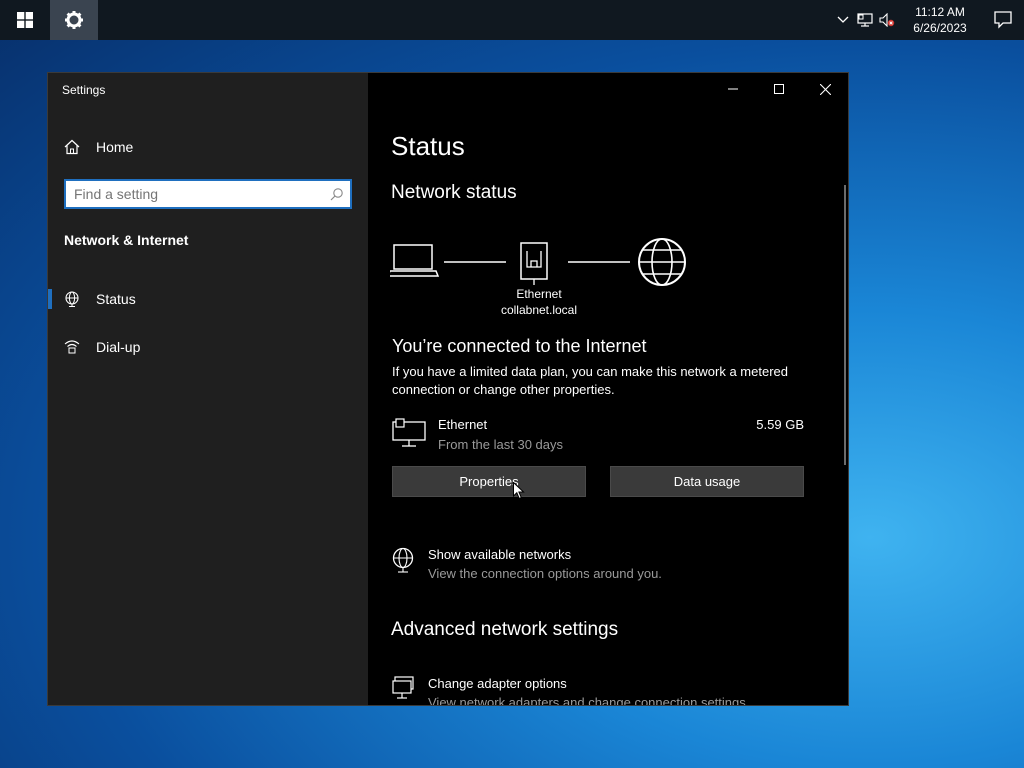 This screenshot has height=768, width=1024. Describe the element at coordinates (512, 20) in the screenshot. I see `taskbar: 11:12 AM 6/26/2023` at that location.